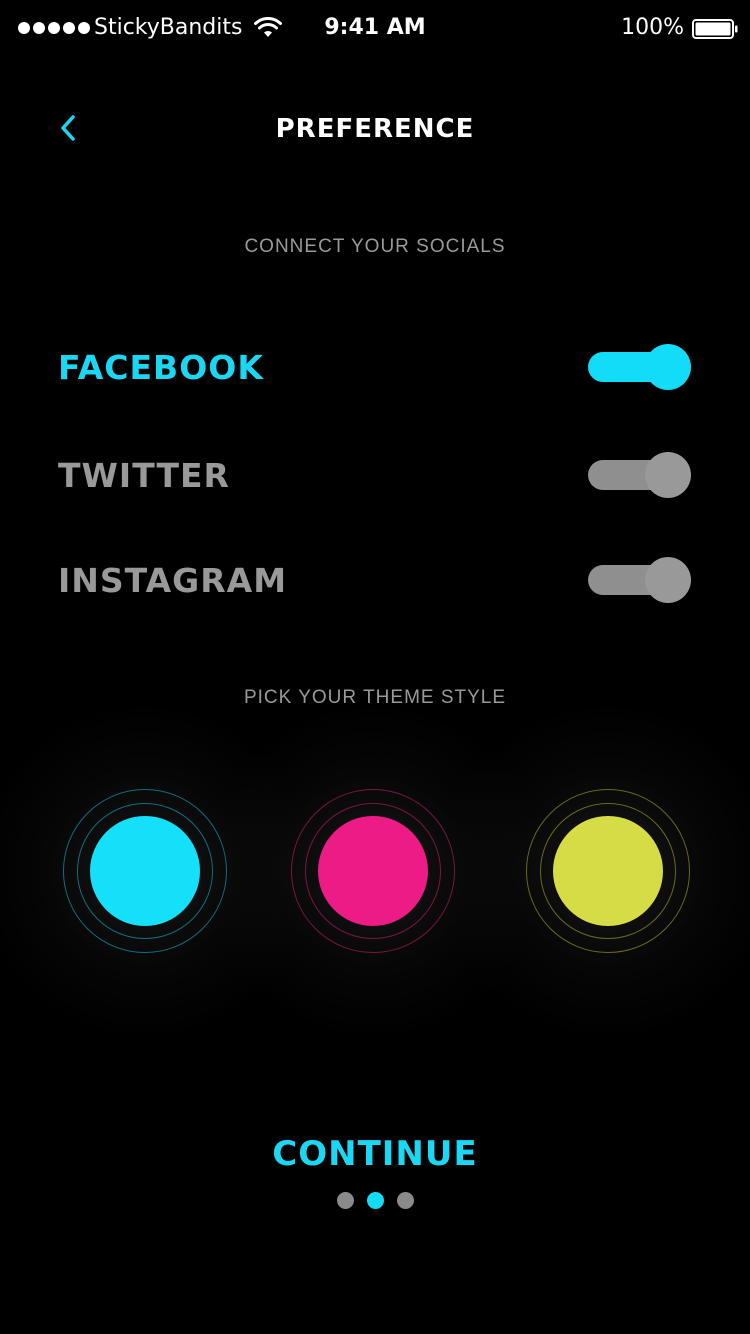  What do you see at coordinates (375, 581) in the screenshot?
I see `social-row-instagram: INSTAGRAM` at bounding box center [375, 581].